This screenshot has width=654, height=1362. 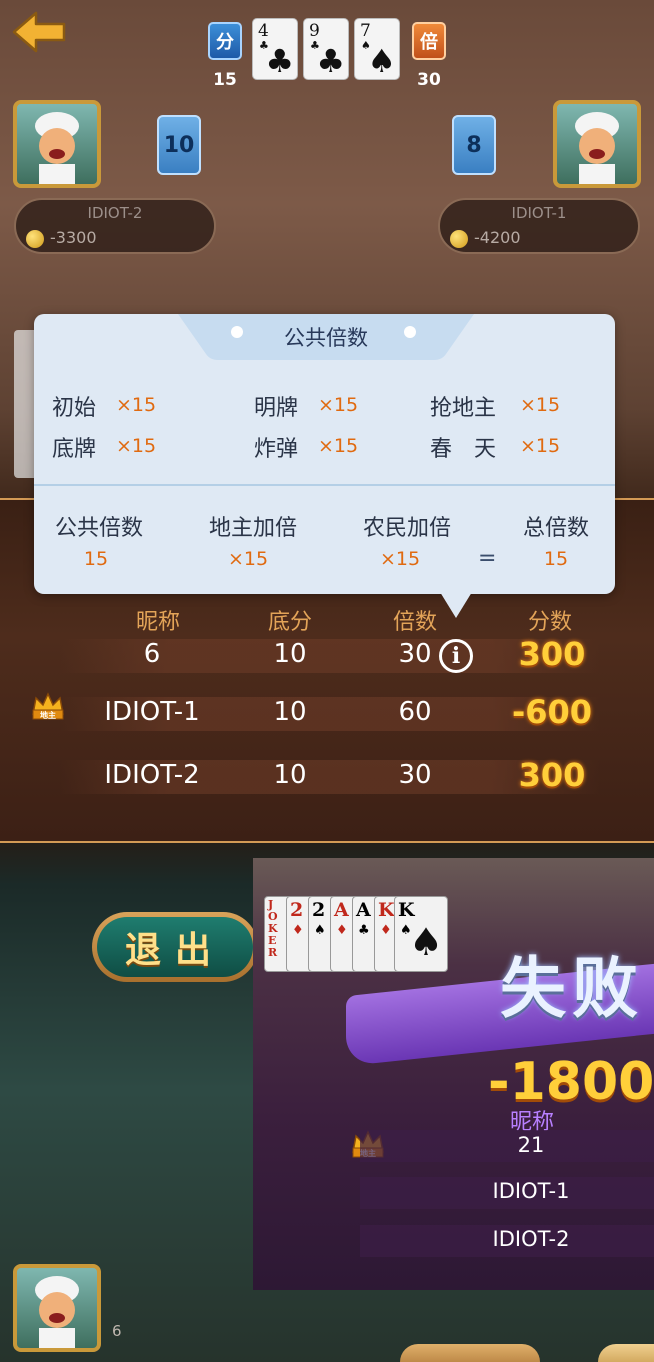 What do you see at coordinates (555, 528) in the screenshot?
I see `summary-total-label: 总倍数` at bounding box center [555, 528].